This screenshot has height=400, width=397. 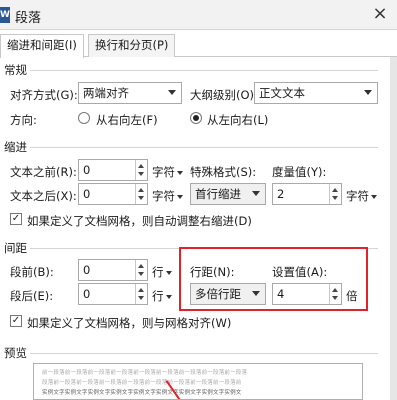 I want to click on indent-before-spinner: 0, so click(x=113, y=170).